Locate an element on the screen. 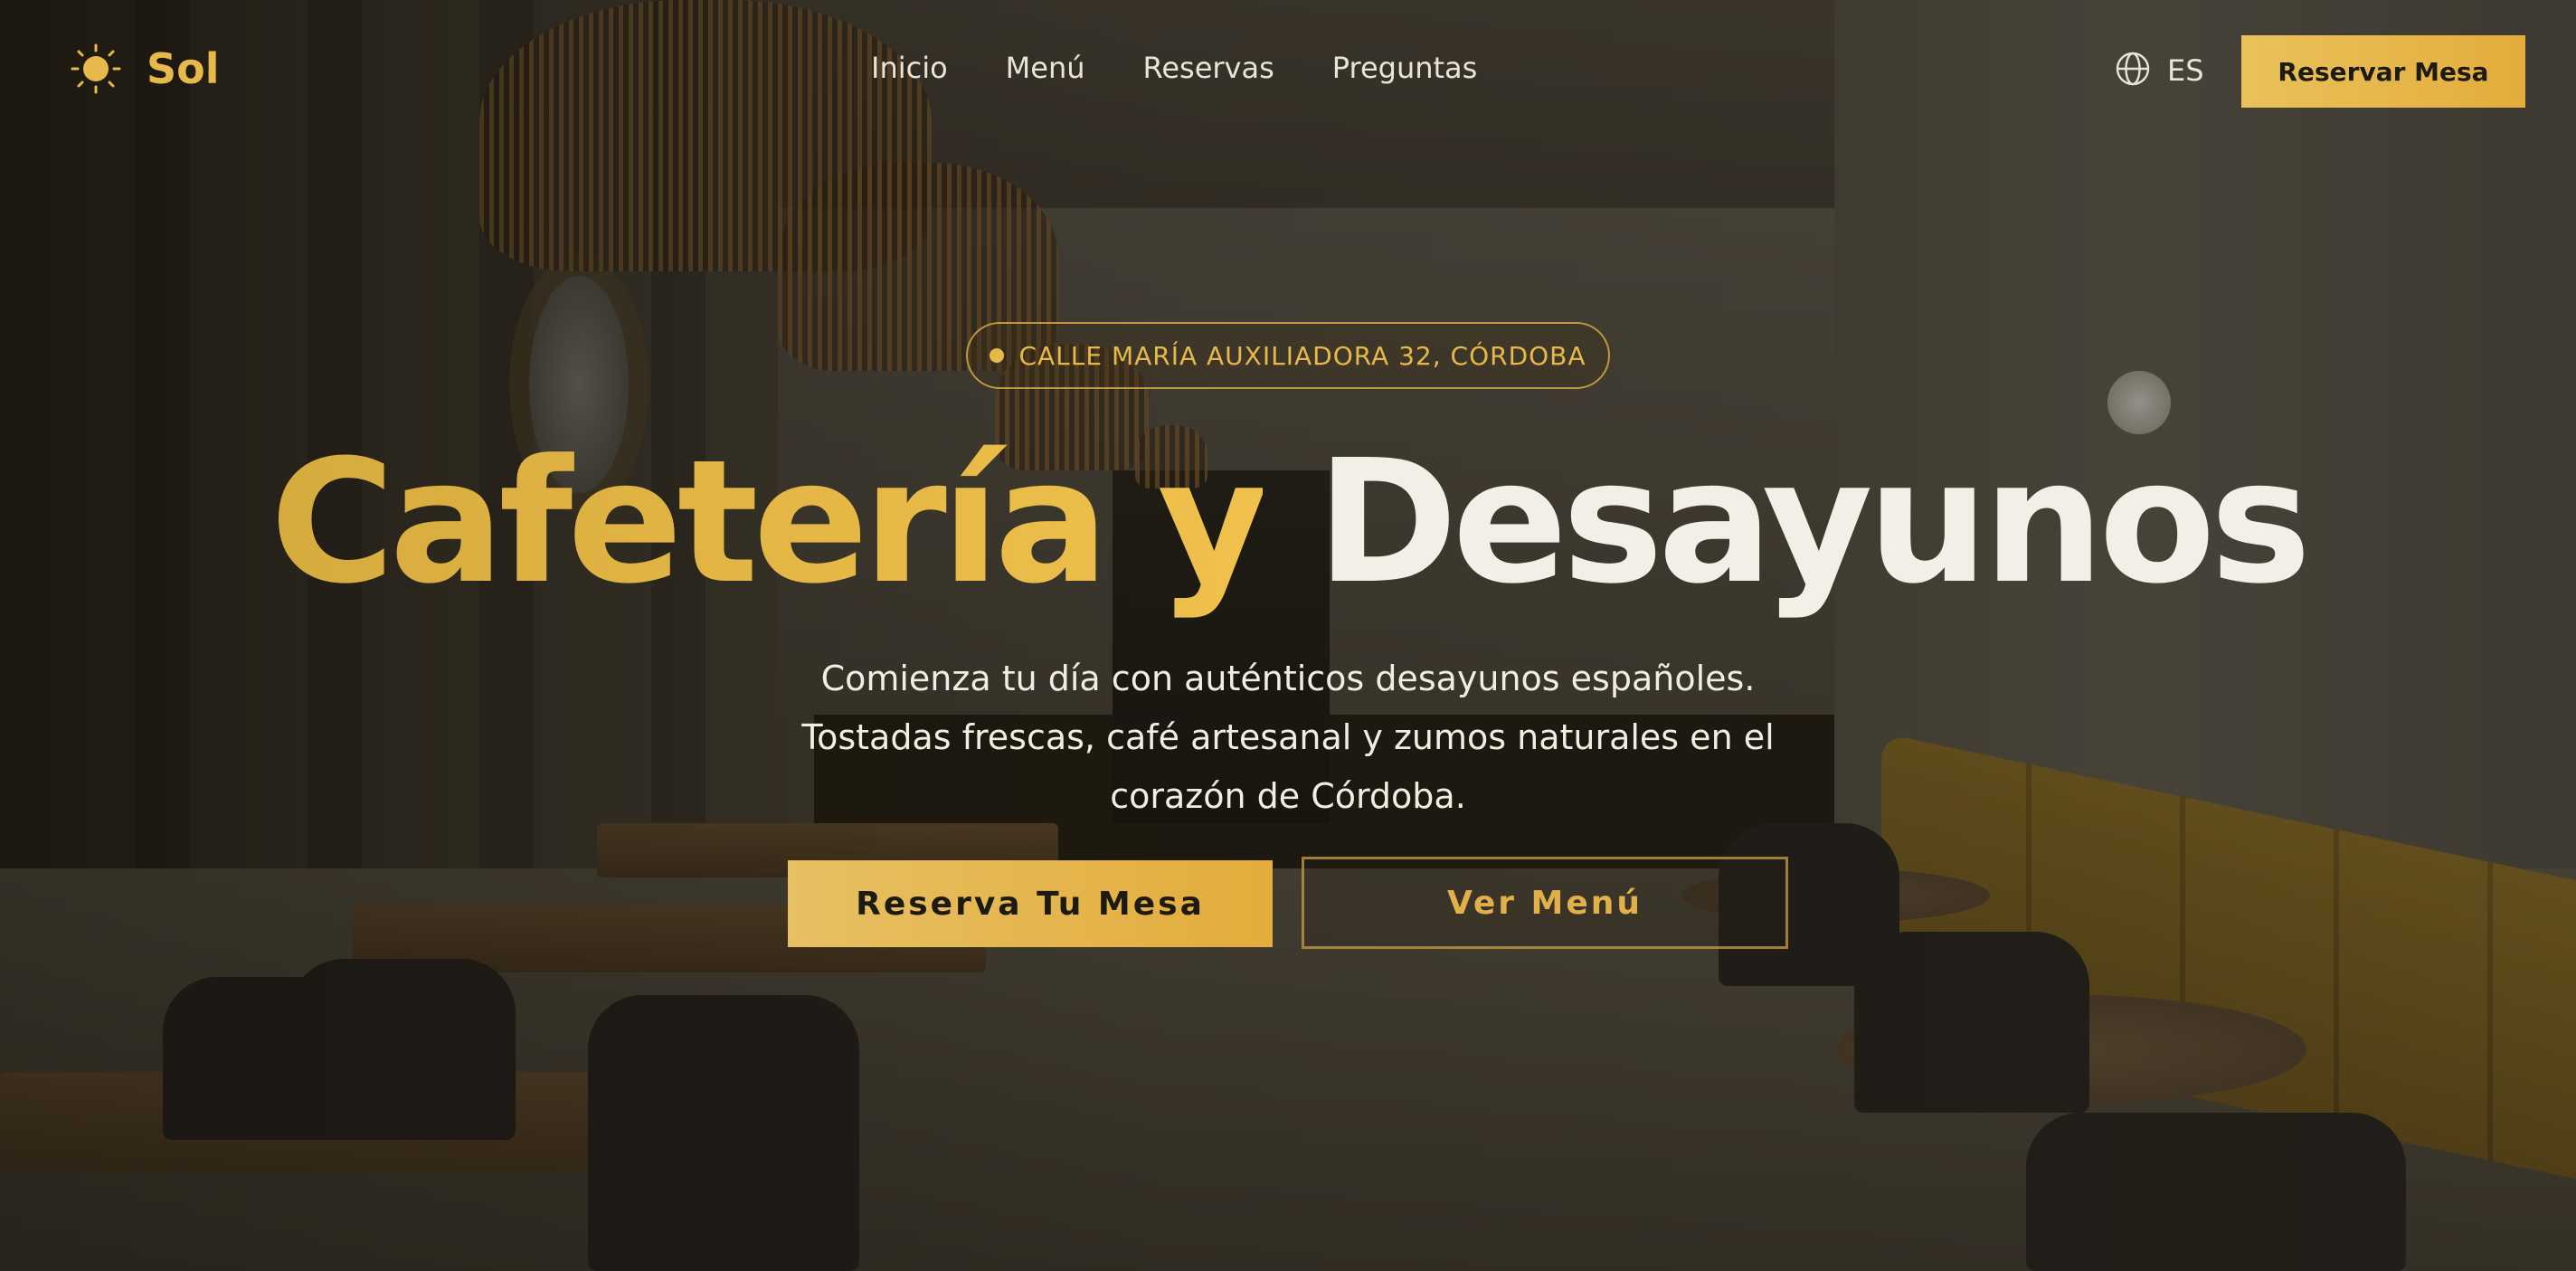 This screenshot has height=1271, width=2576. brand-logo: Sol is located at coordinates (146, 68).